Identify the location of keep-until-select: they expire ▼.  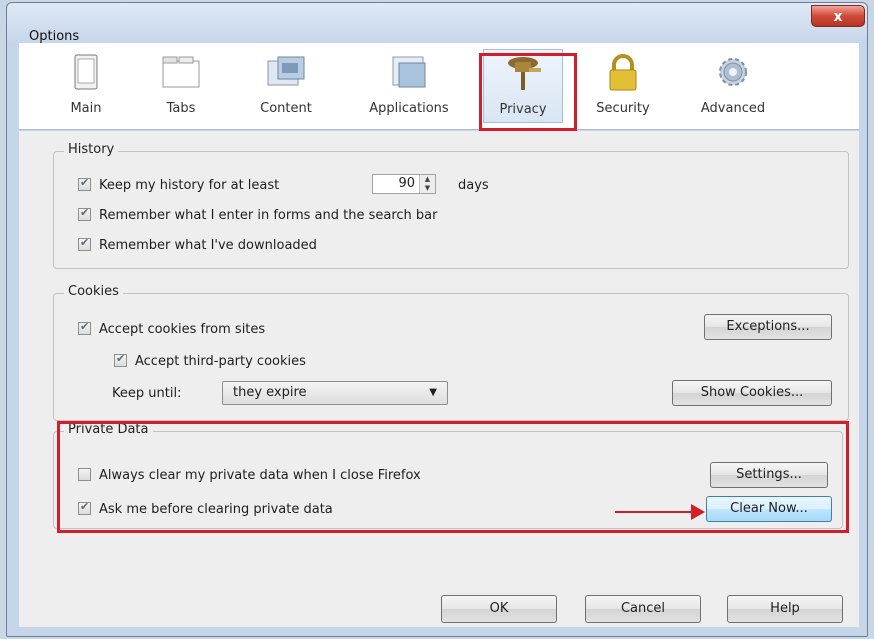
(335, 393).